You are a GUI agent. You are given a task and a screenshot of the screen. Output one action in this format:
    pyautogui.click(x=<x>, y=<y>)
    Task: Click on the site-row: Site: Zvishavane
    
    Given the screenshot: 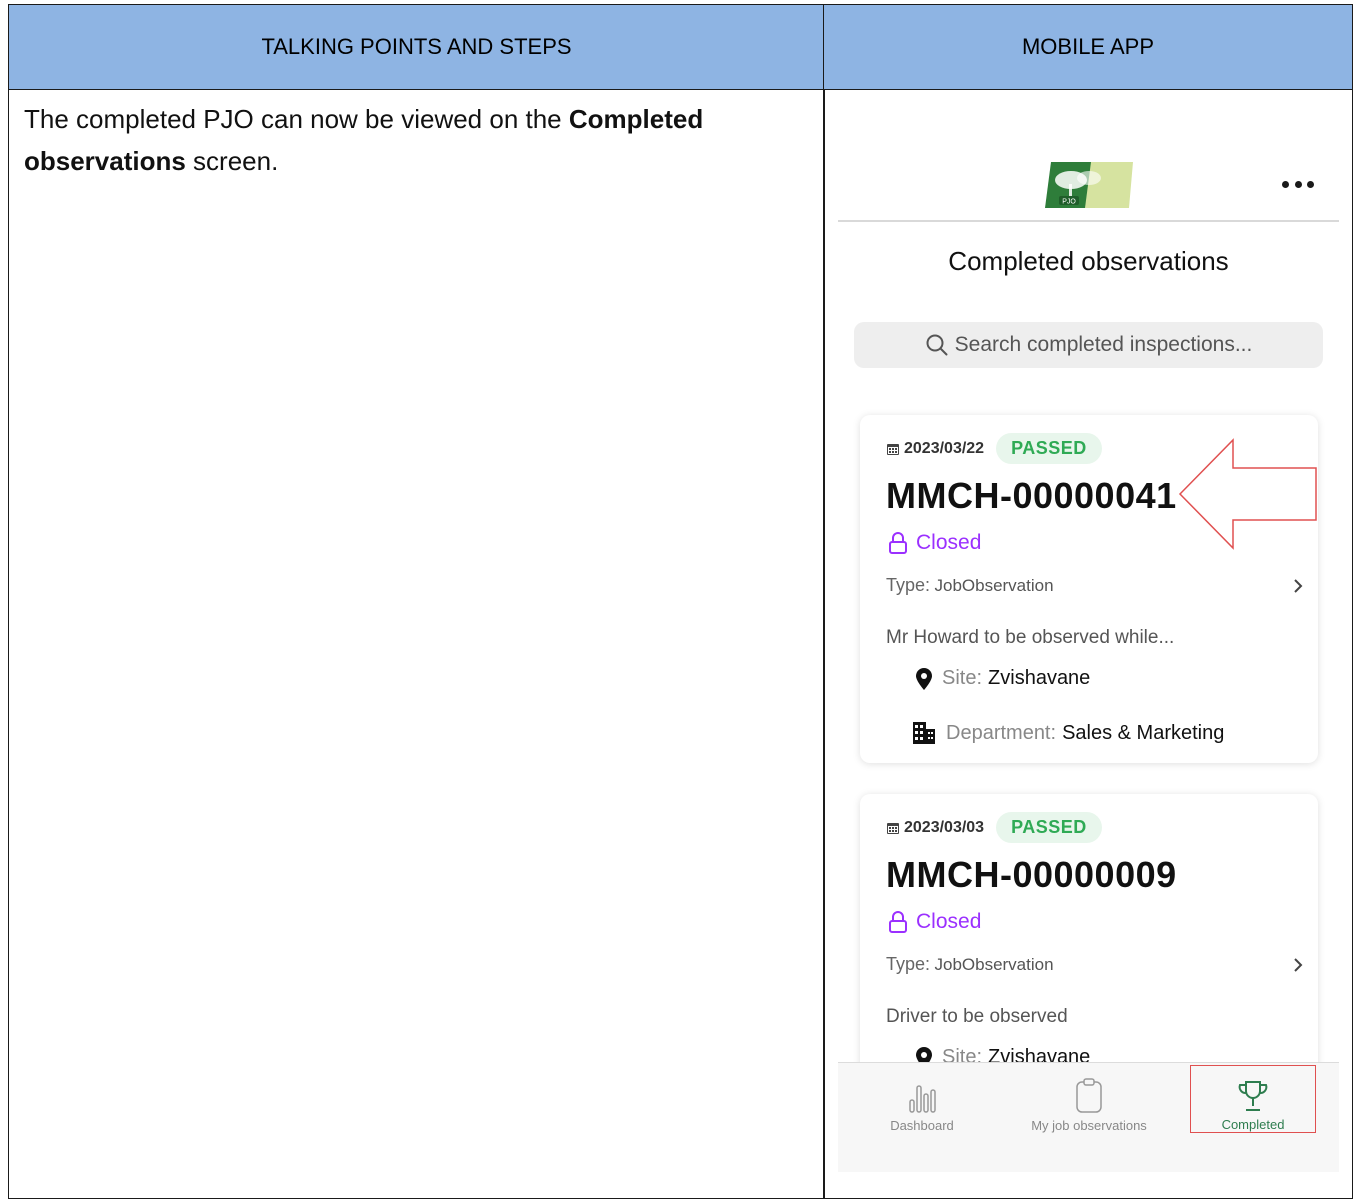 What is the action you would take?
    pyautogui.click(x=1003, y=678)
    